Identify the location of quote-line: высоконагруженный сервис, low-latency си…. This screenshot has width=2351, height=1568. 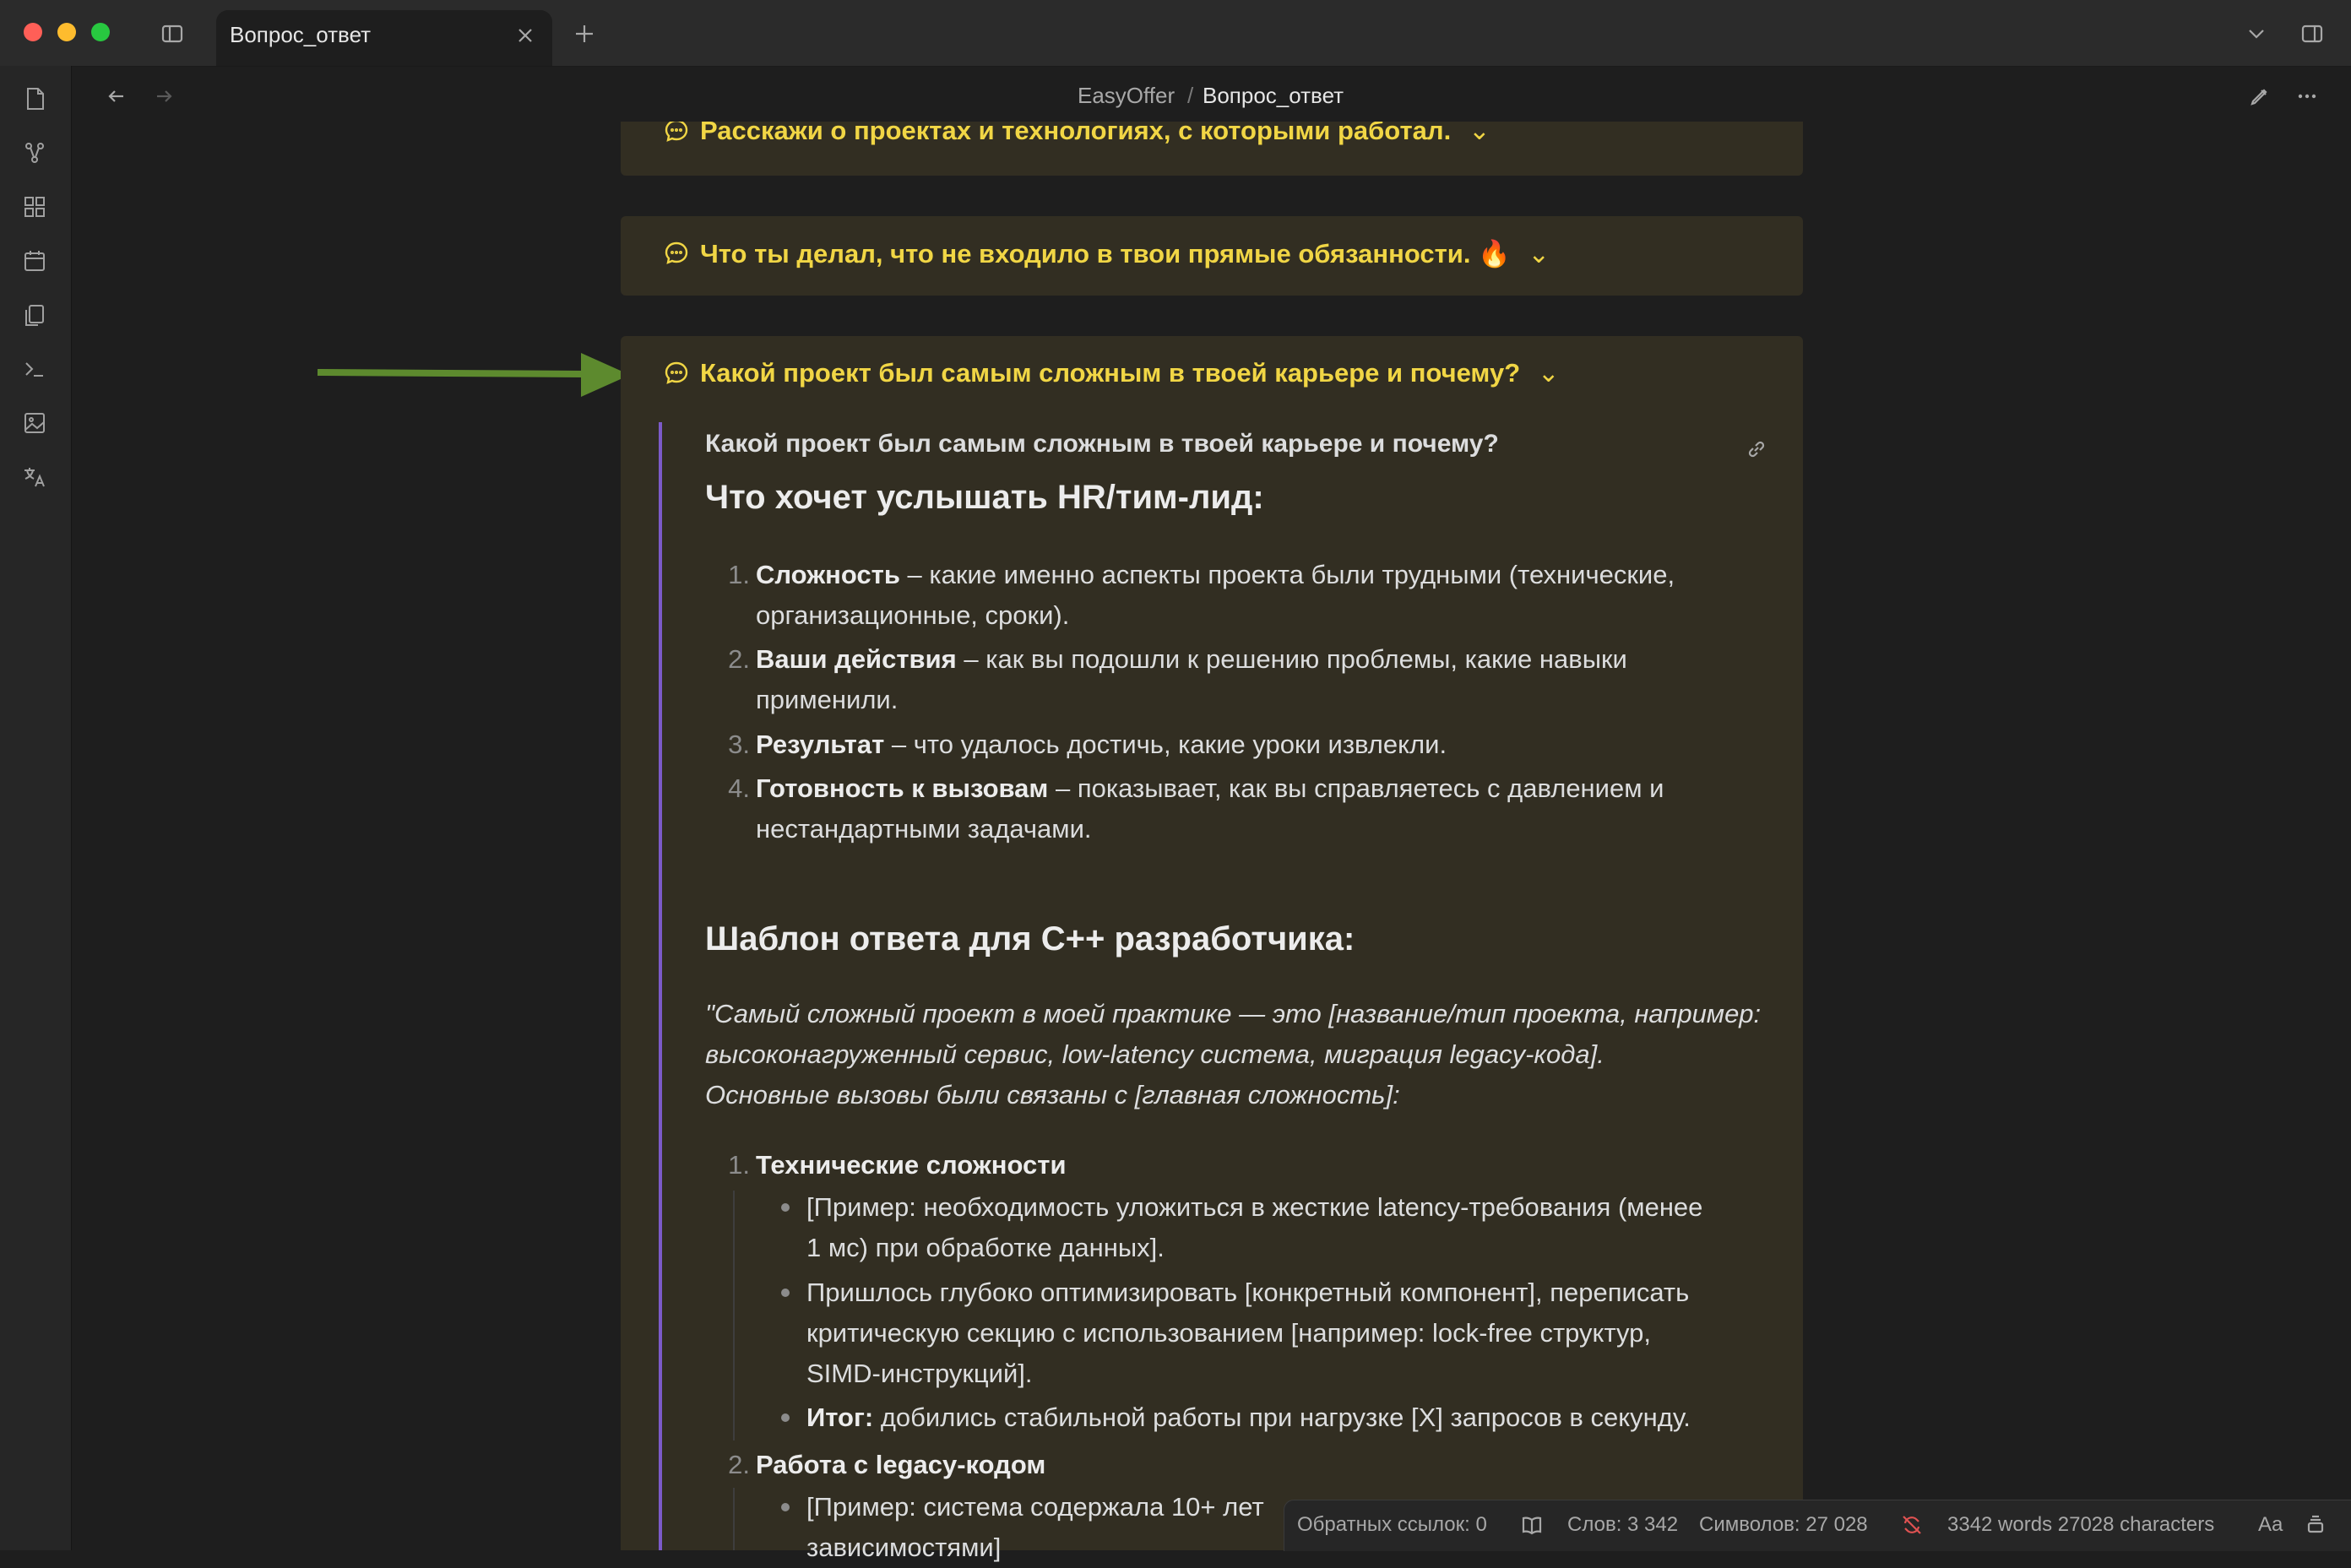
(1154, 1054).